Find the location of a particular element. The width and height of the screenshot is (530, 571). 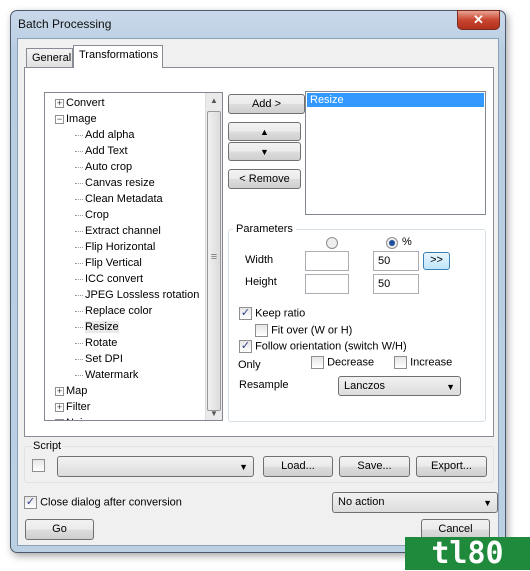

move-down-button: ▼ is located at coordinates (264, 151).